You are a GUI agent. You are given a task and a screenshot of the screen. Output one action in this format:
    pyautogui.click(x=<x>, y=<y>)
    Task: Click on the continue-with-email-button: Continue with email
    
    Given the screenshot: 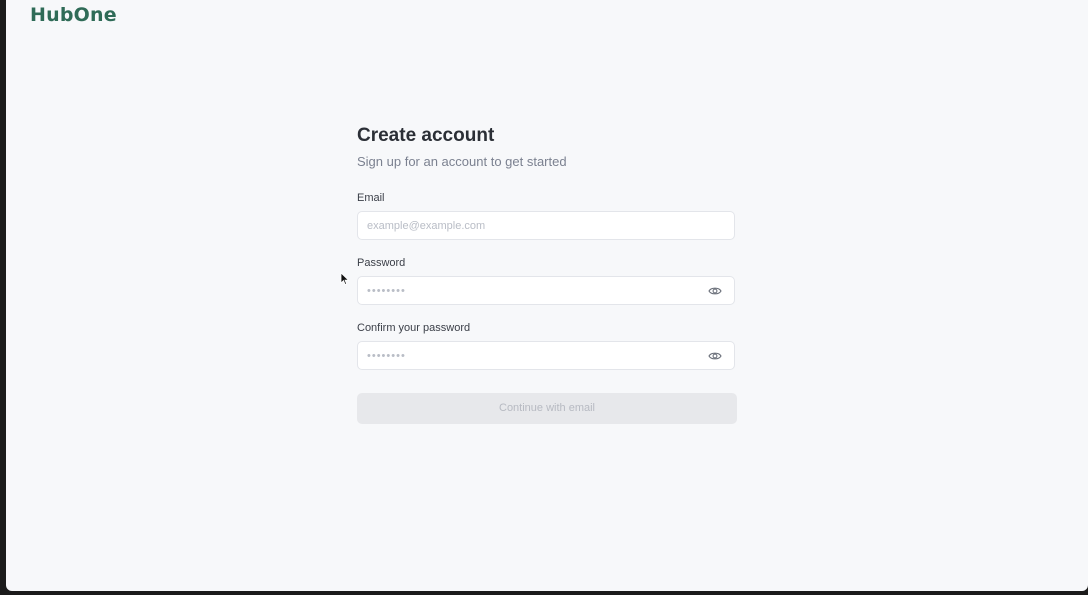 What is the action you would take?
    pyautogui.click(x=547, y=408)
    